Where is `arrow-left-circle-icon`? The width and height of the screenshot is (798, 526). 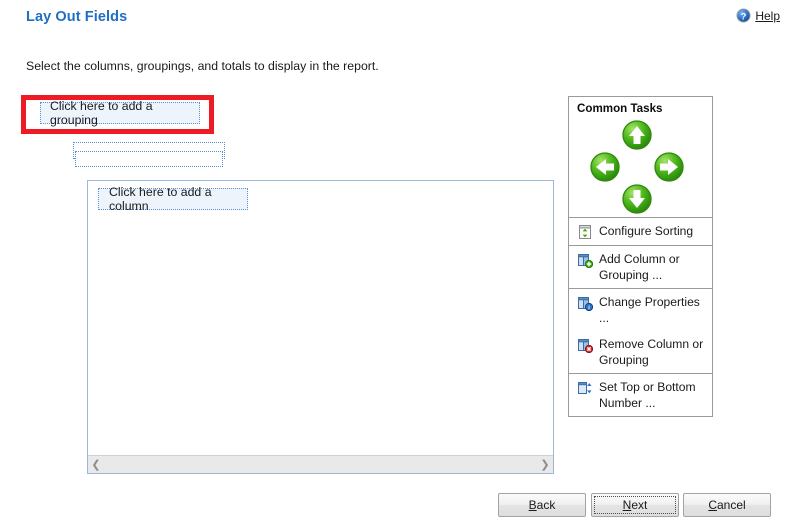 arrow-left-circle-icon is located at coordinates (605, 167).